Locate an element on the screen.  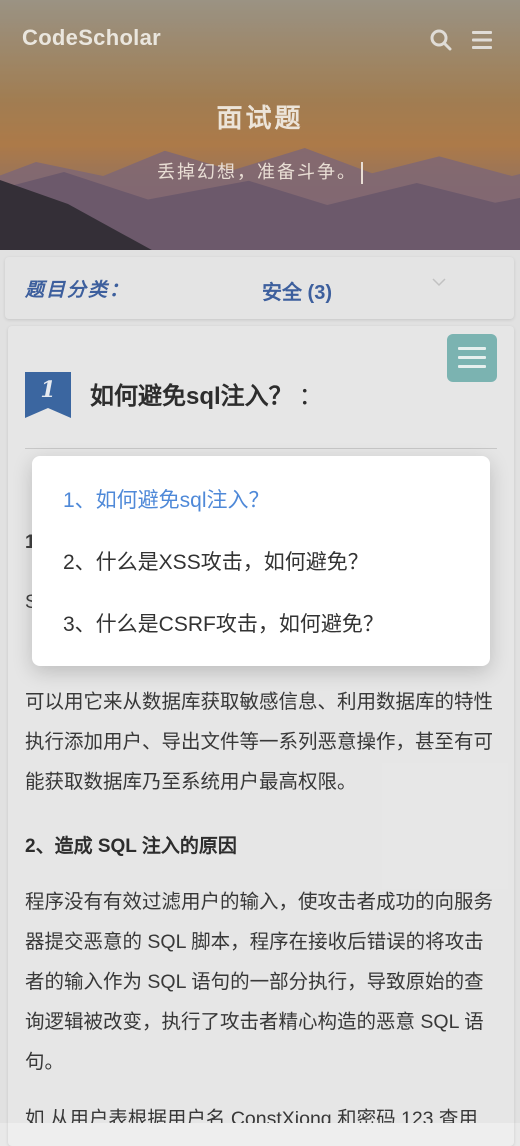
toc-item-3: 3、什么是CSRF攻击，如何避免？ is located at coordinates (223, 623).